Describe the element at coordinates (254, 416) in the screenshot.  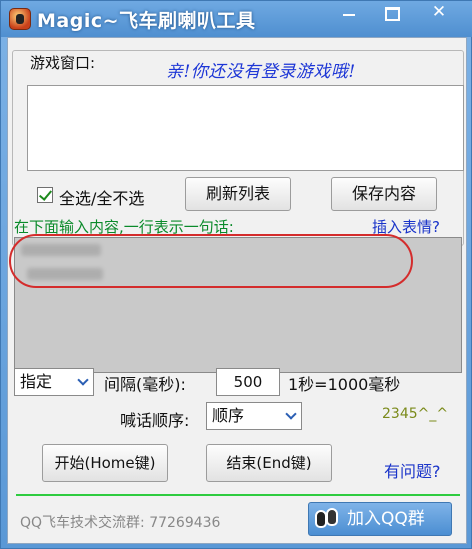
I see `order-select: 顺序` at that location.